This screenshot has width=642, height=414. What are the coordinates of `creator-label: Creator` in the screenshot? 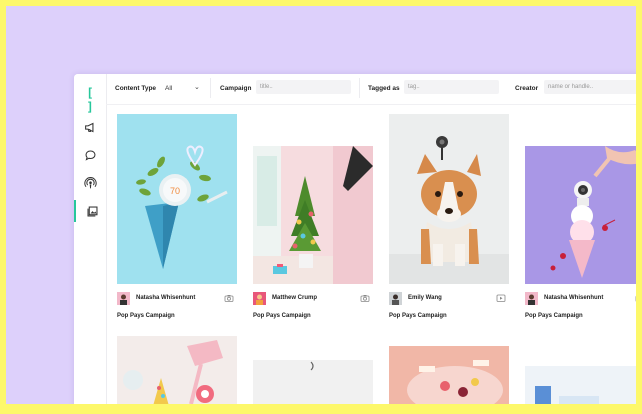 It's located at (527, 88).